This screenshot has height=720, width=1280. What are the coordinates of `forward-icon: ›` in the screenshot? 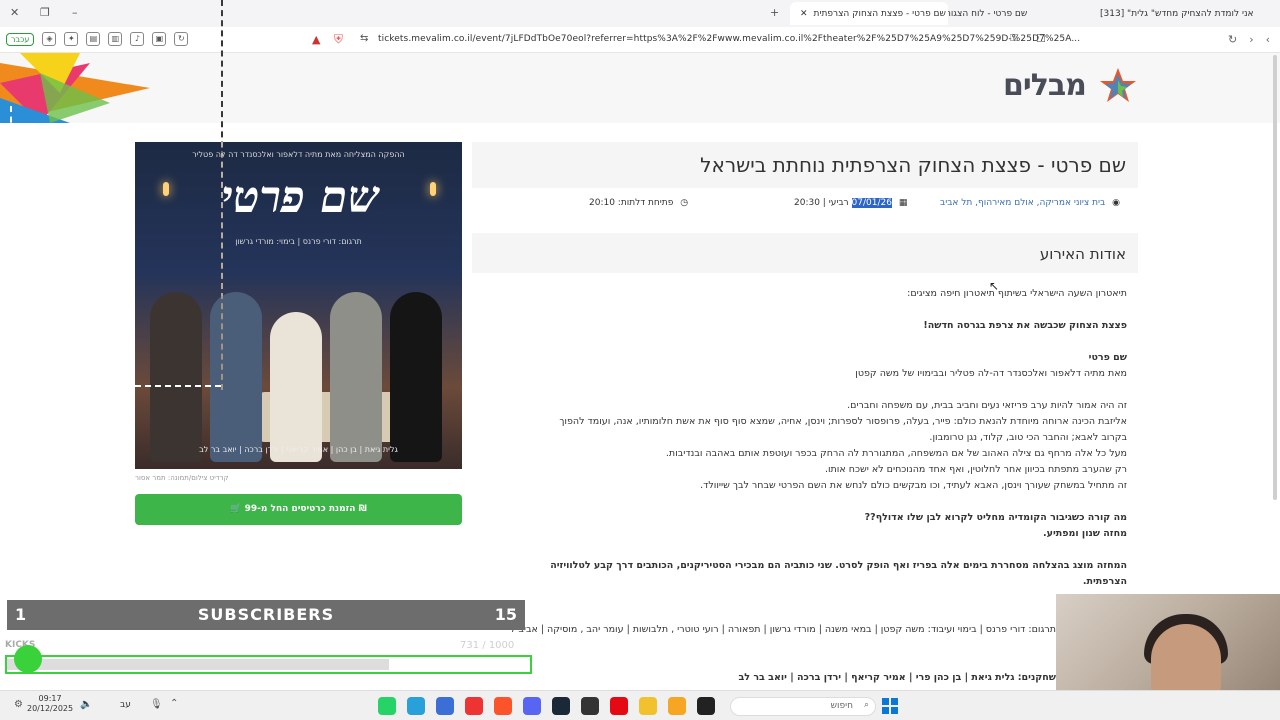 It's located at (1251, 39).